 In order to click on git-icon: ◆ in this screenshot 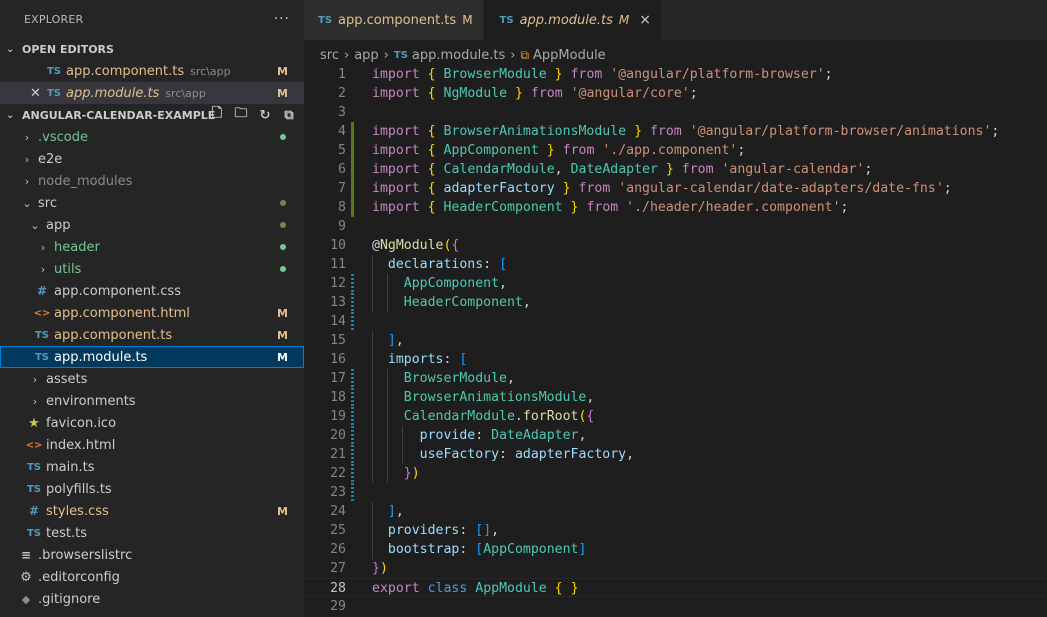, I will do `click(26, 599)`.